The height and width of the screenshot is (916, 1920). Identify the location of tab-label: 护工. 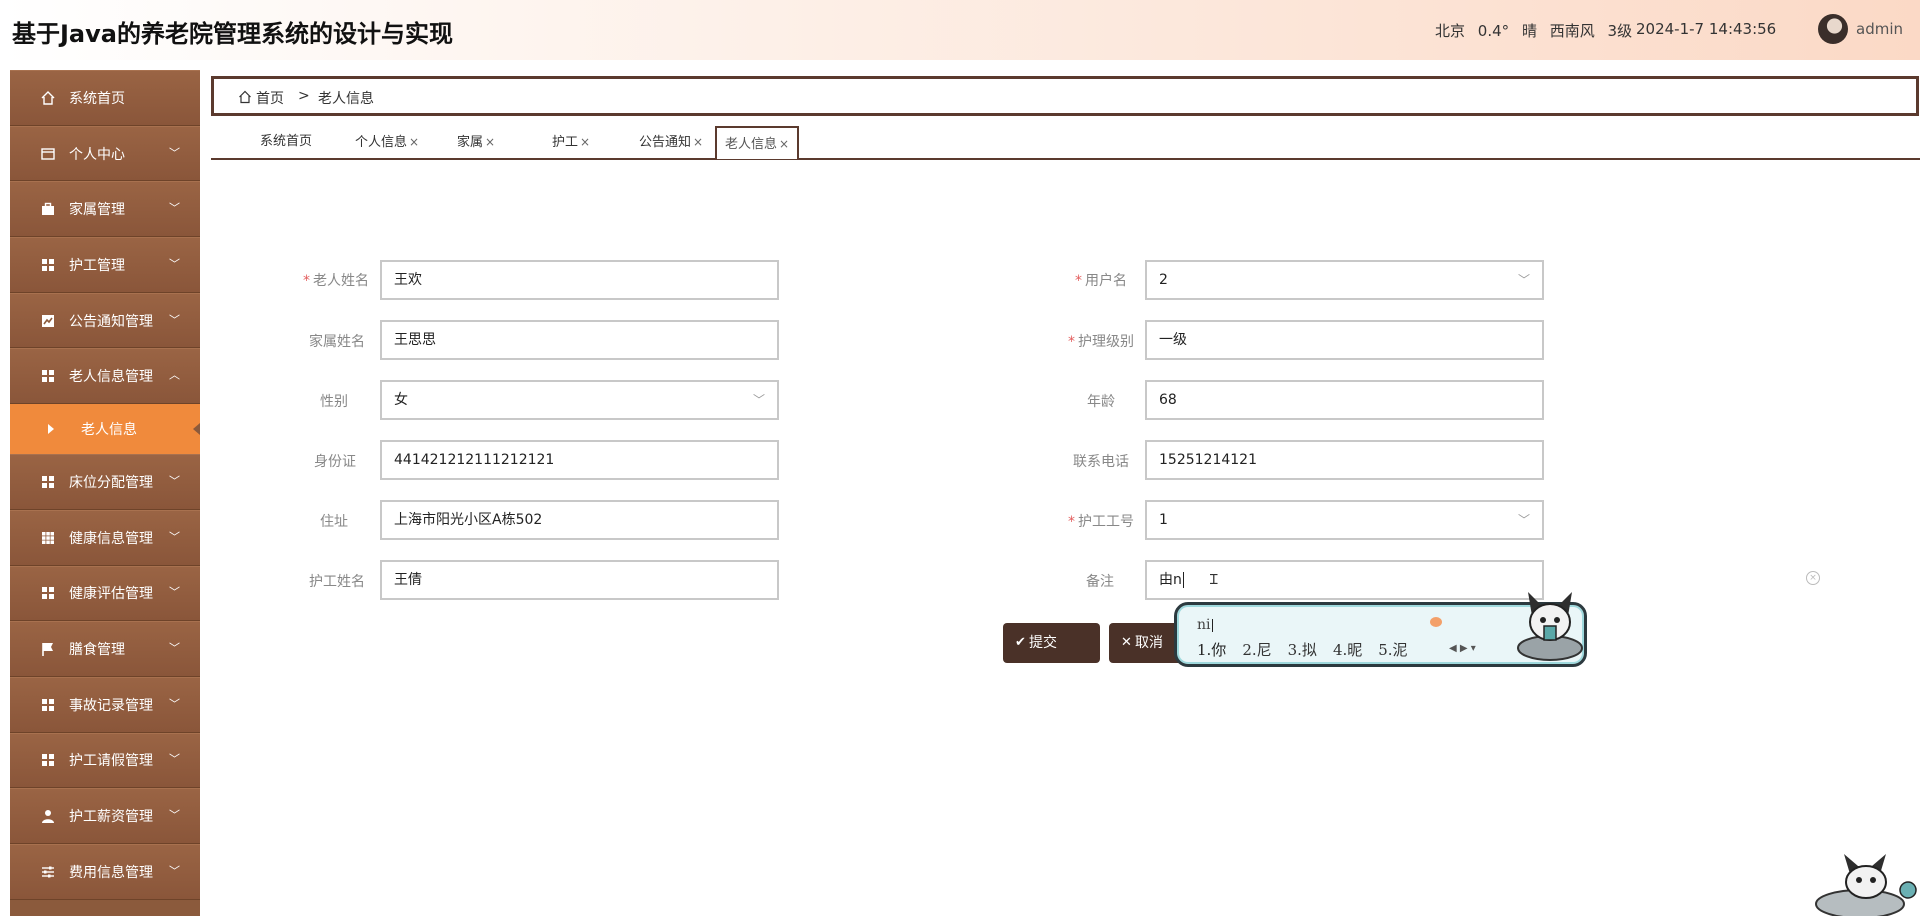
(565, 142).